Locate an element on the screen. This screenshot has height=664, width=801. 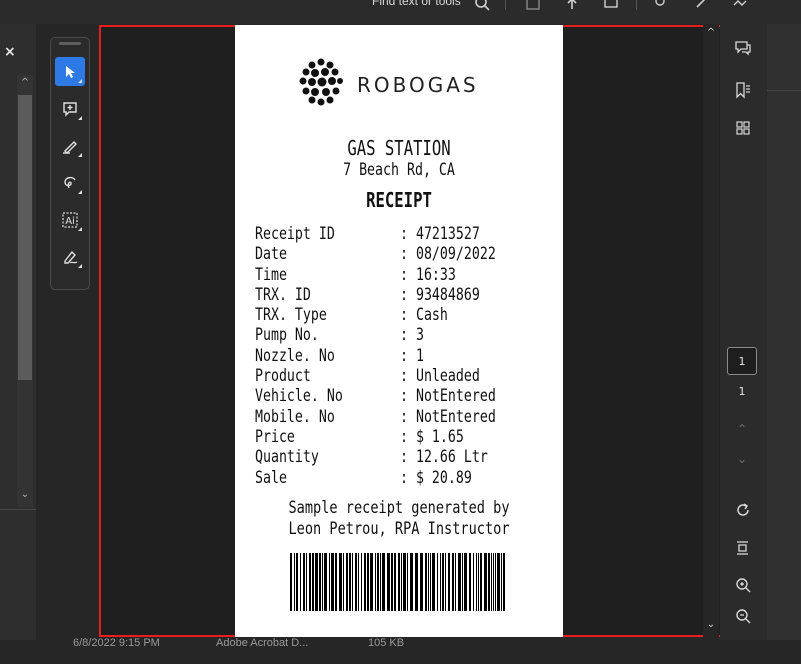
document-scrollbar: ^ ⌄ is located at coordinates (711, 331).